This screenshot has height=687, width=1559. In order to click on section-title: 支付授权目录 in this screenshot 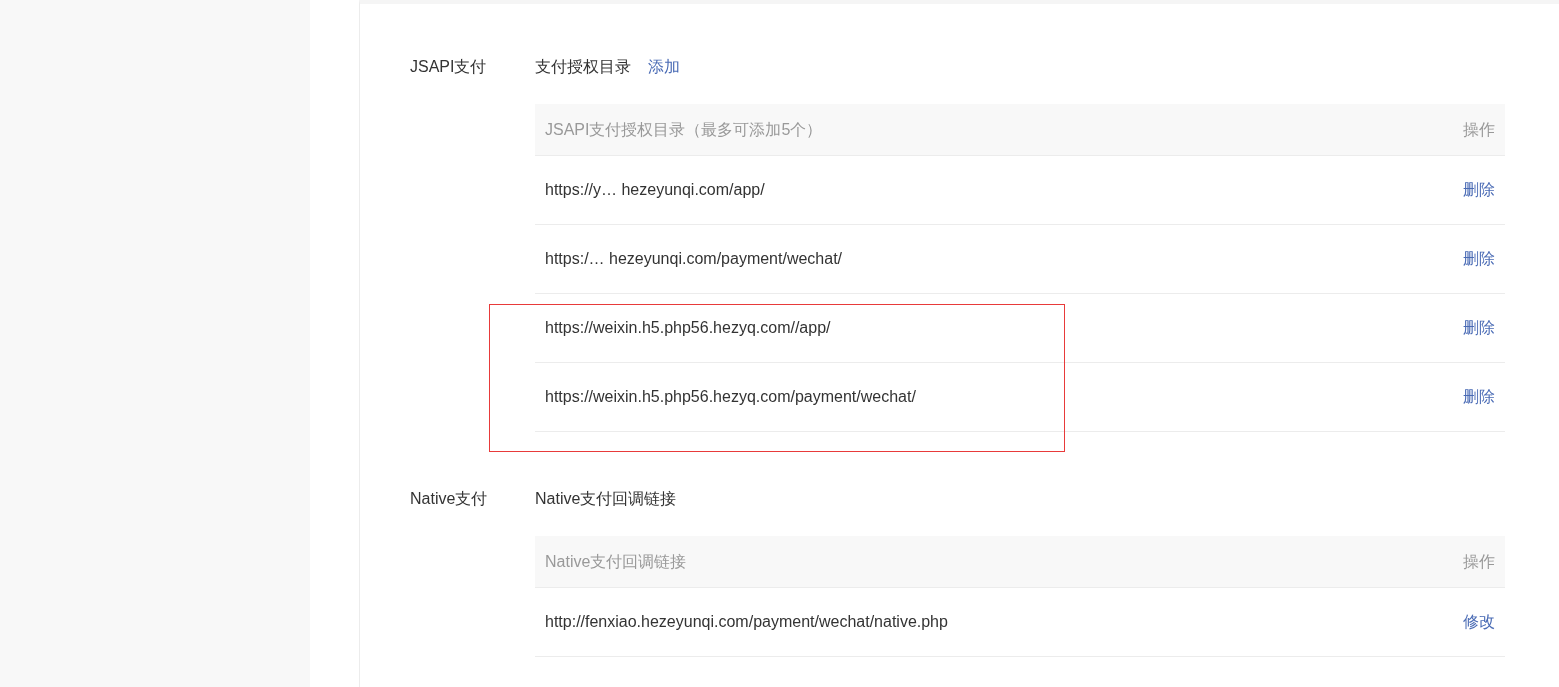, I will do `click(583, 67)`.